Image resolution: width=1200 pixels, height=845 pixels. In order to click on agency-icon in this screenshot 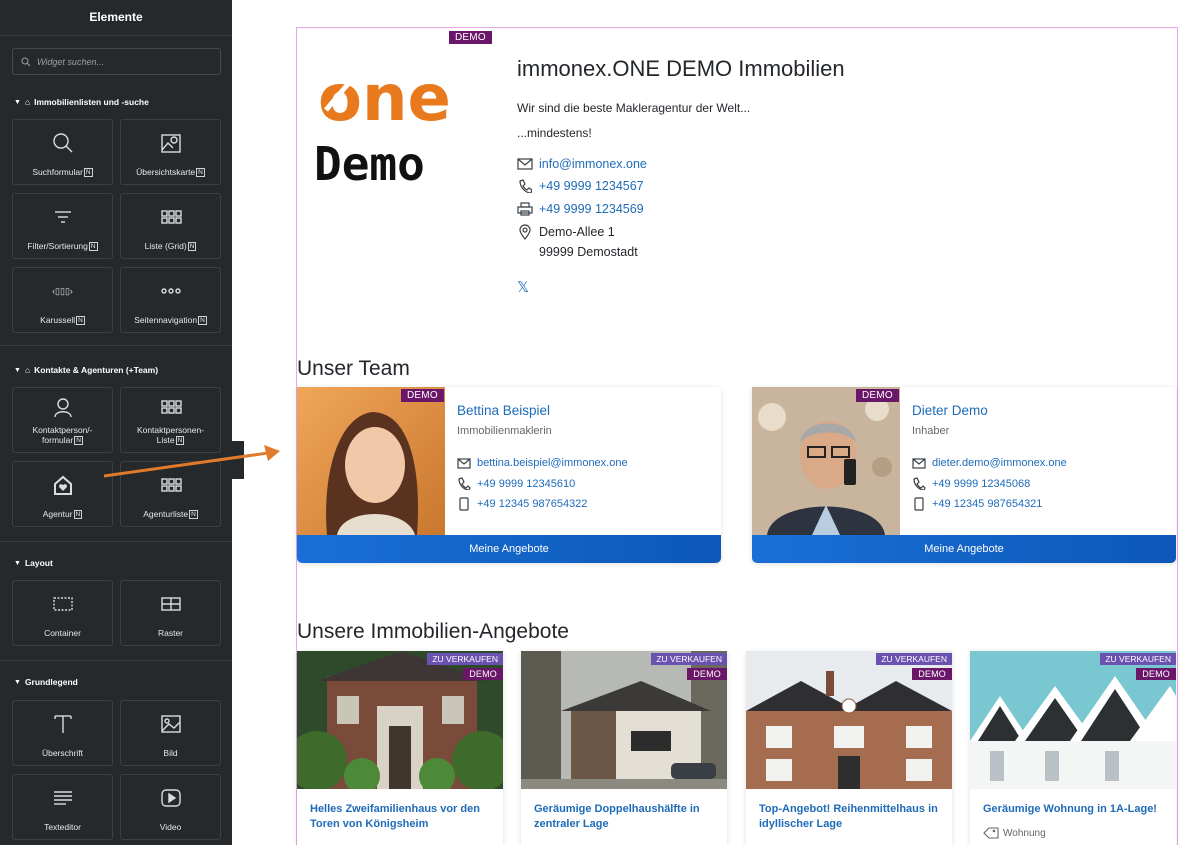, I will do `click(63, 485)`.